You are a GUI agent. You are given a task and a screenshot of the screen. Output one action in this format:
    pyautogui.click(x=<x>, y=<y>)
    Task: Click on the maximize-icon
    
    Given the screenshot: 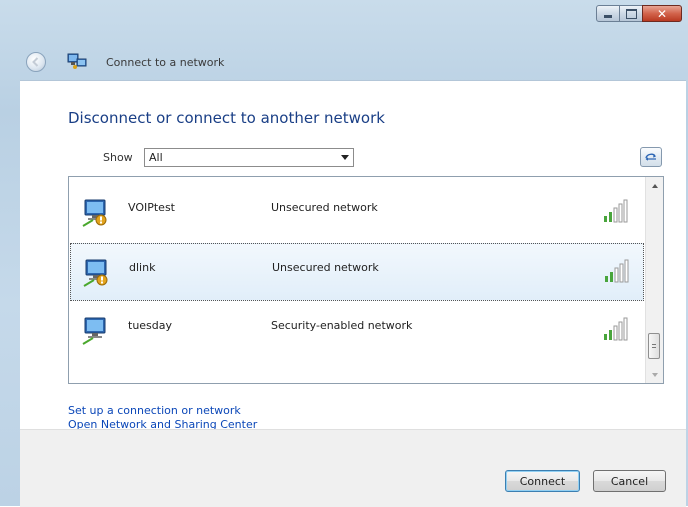 What is the action you would take?
    pyautogui.click(x=631, y=13)
    